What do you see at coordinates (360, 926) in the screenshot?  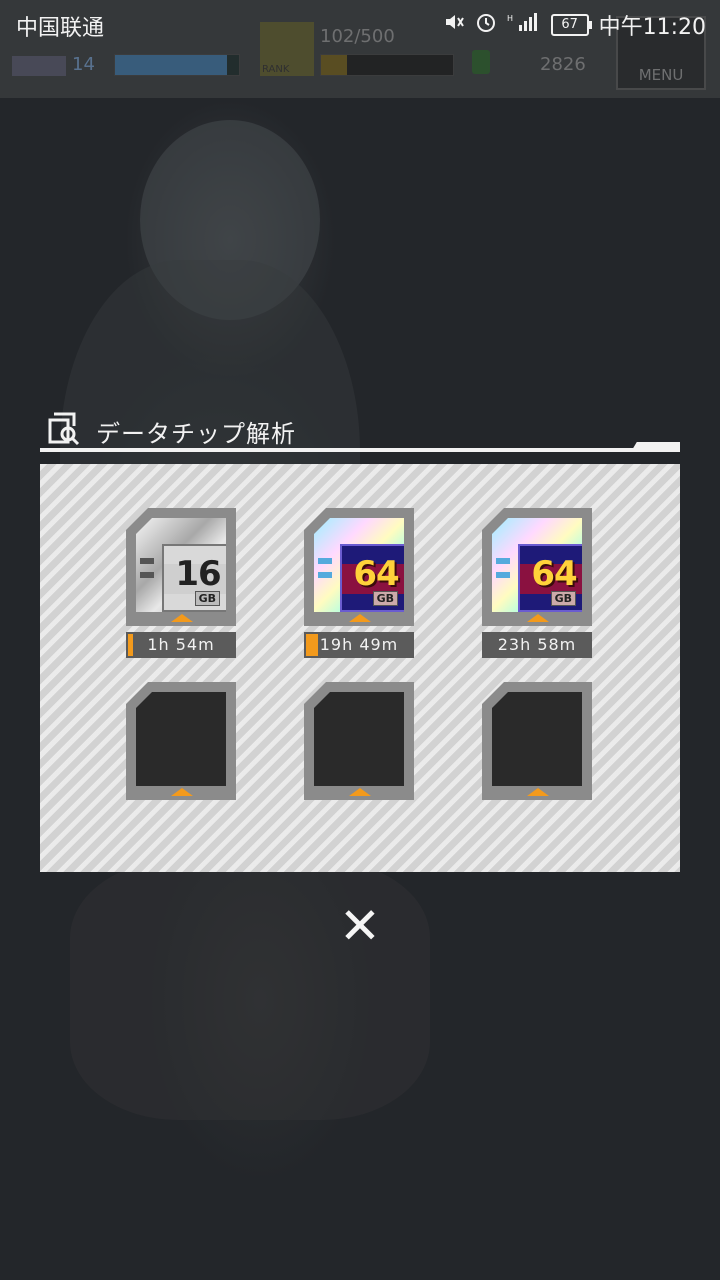 I see `close-icon: ✕` at bounding box center [360, 926].